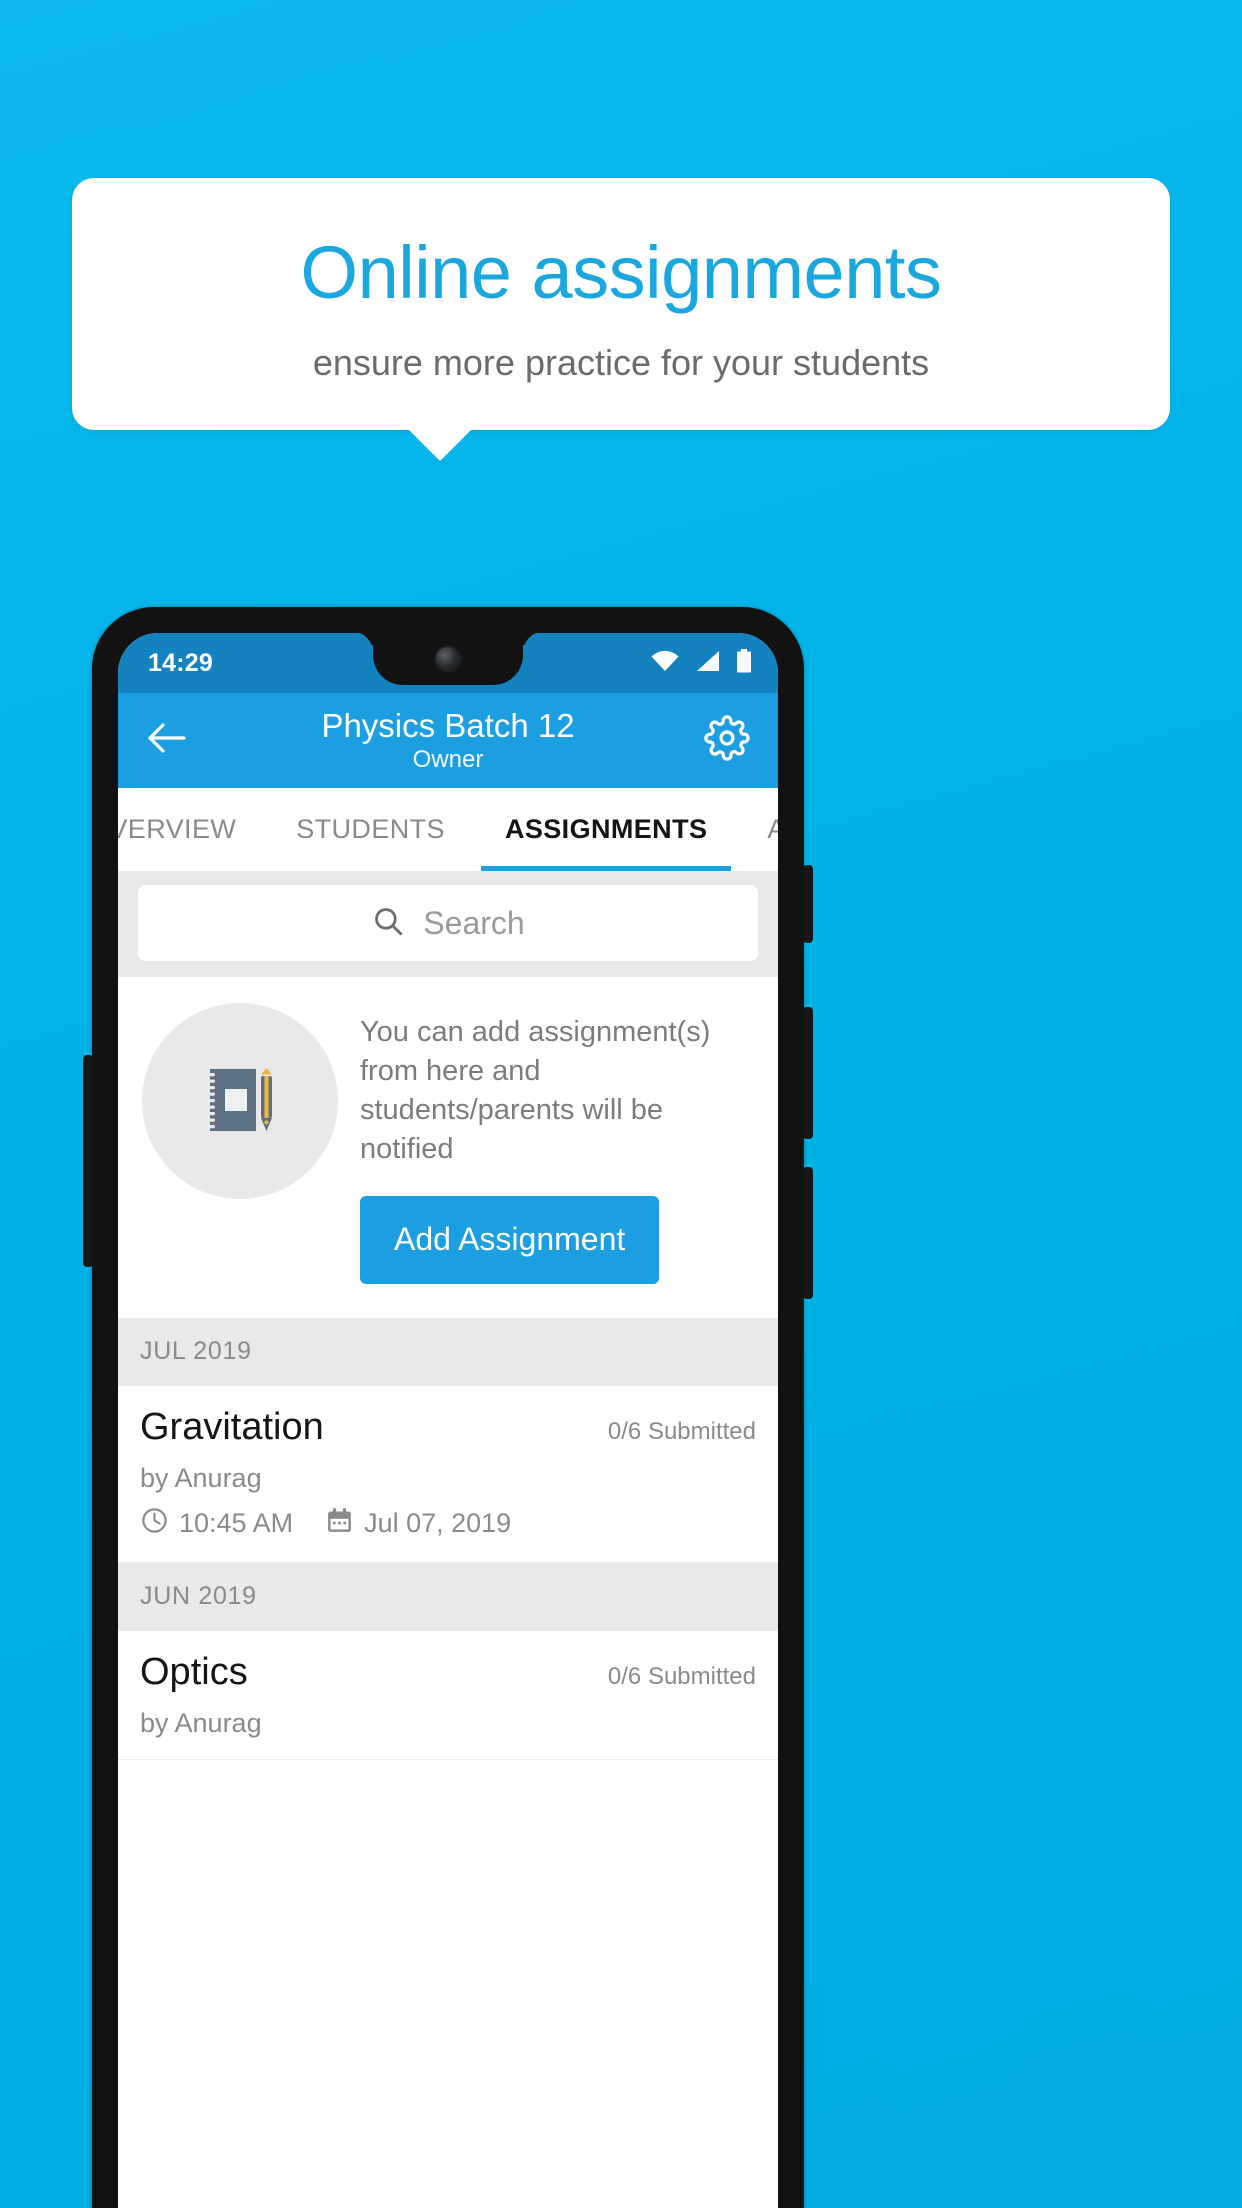 The height and width of the screenshot is (2208, 1242). I want to click on assignment-meta: 10:45 AM Jul 07, 2019, so click(448, 1524).